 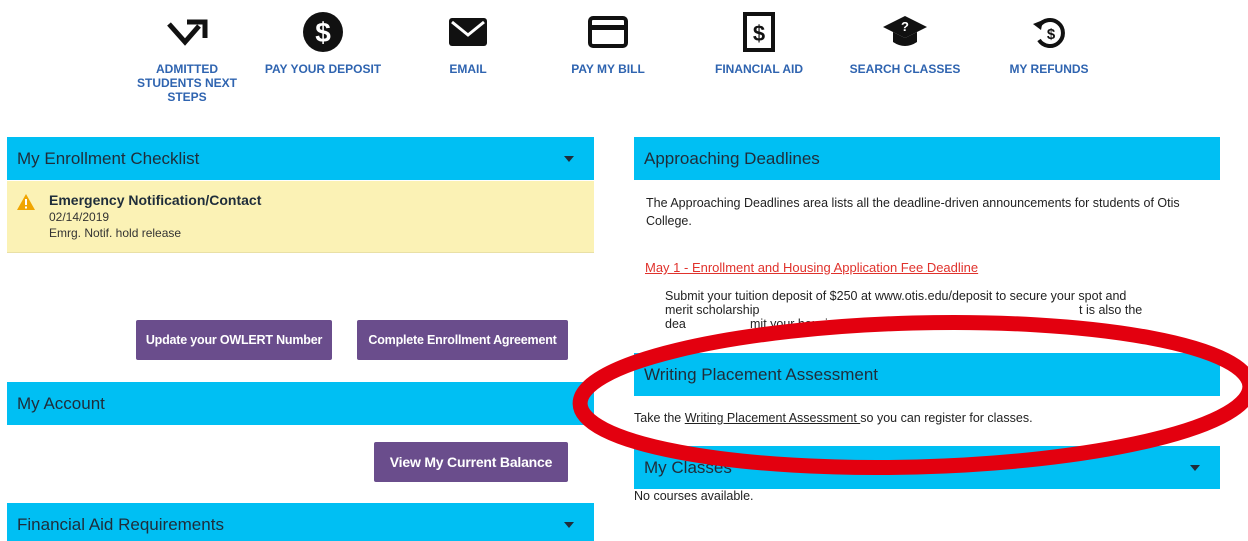 I want to click on dollar-document-icon: $, so click(x=759, y=32).